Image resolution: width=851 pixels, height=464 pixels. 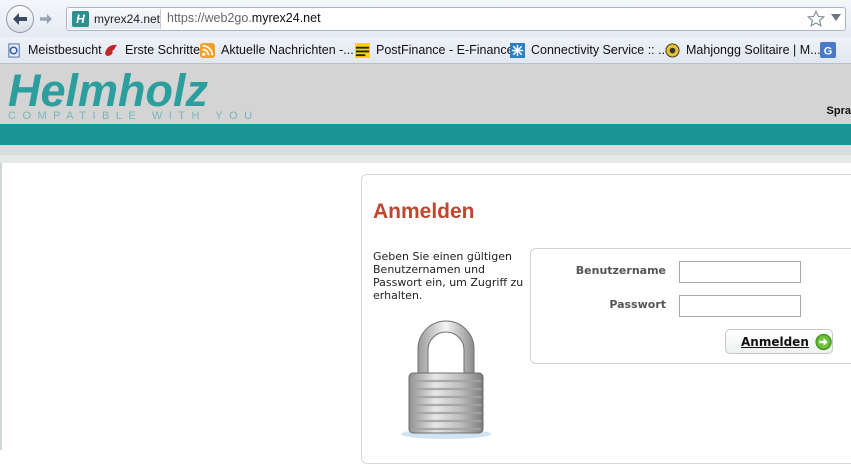 I want to click on helmholz-logo: Helmholz, so click(x=108, y=91).